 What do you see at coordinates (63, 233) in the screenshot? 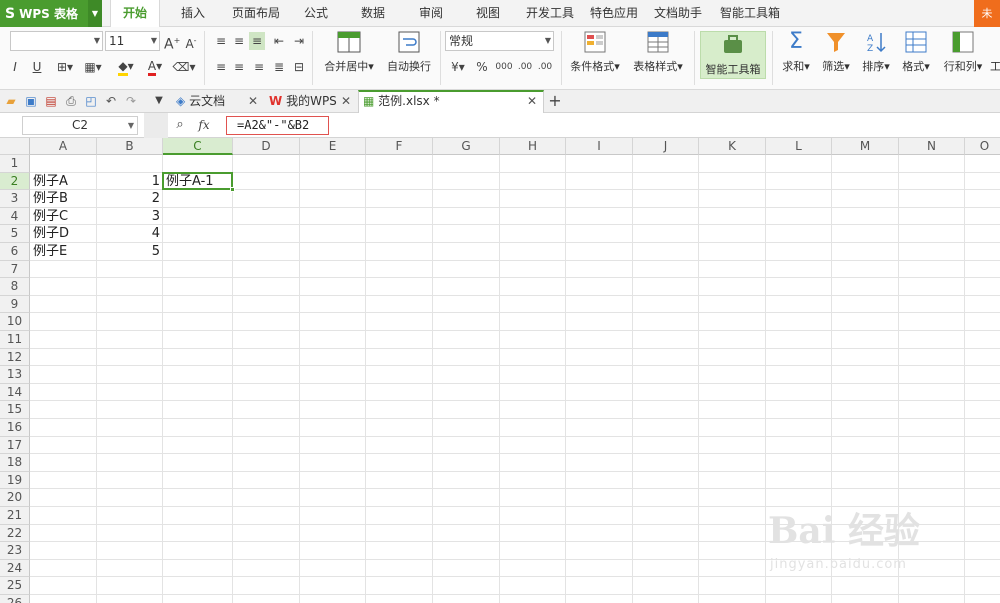
I see `cell-A5: 例子D` at bounding box center [63, 233].